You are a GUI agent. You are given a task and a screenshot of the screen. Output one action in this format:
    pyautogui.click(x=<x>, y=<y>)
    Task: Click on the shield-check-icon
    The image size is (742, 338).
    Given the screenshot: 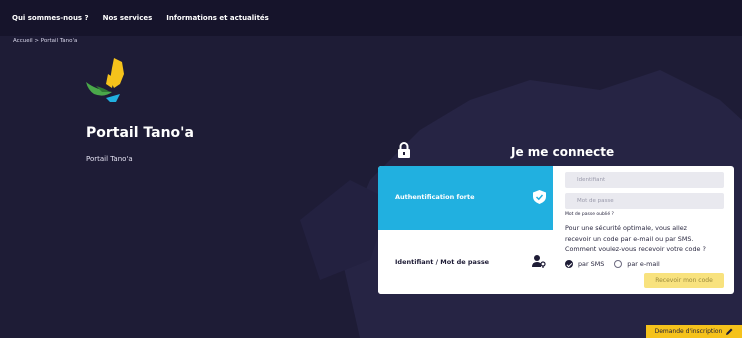 What is the action you would take?
    pyautogui.click(x=539, y=197)
    